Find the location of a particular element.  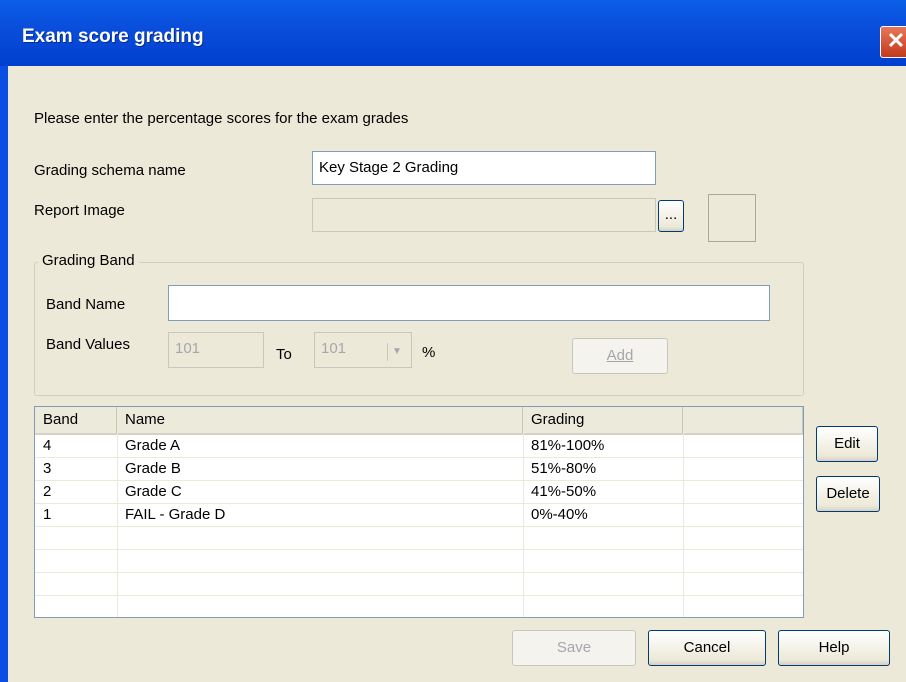

band-from-input: 101 is located at coordinates (216, 350).